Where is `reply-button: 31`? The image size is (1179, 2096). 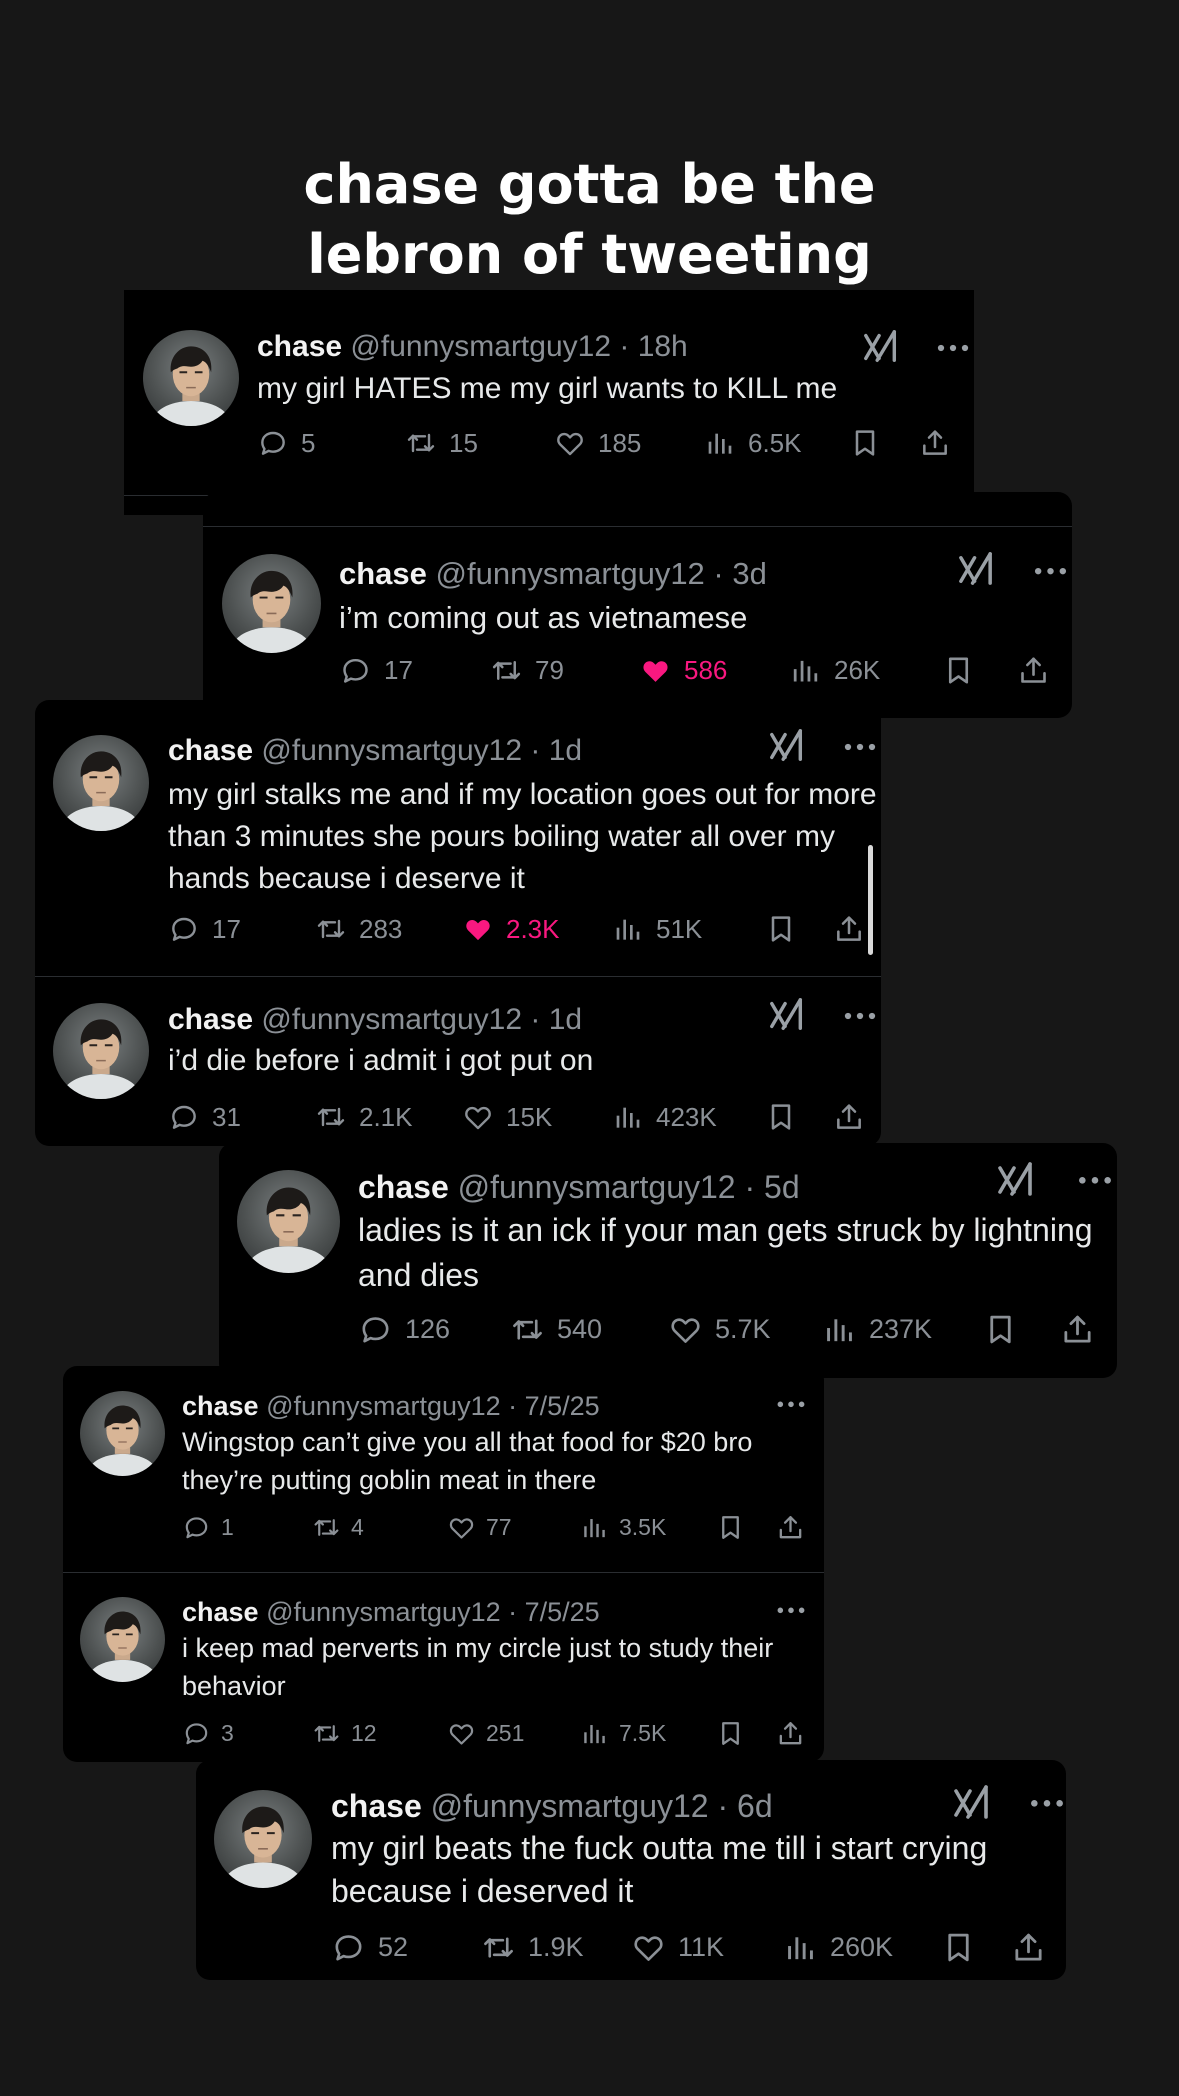
reply-button: 31 is located at coordinates (204, 1117).